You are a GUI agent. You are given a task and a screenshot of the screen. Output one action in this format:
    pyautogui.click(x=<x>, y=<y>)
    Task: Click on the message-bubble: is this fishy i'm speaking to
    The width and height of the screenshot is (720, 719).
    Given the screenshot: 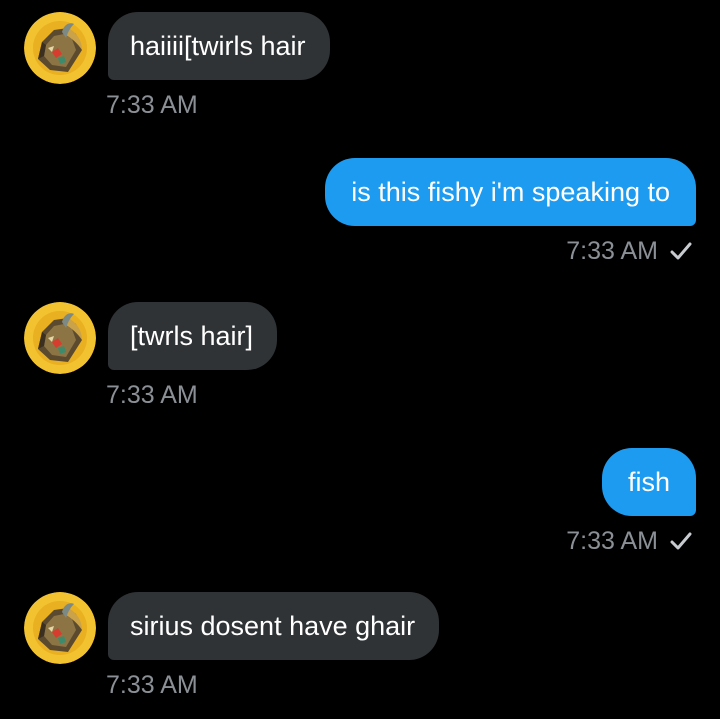 What is the action you would take?
    pyautogui.click(x=510, y=192)
    